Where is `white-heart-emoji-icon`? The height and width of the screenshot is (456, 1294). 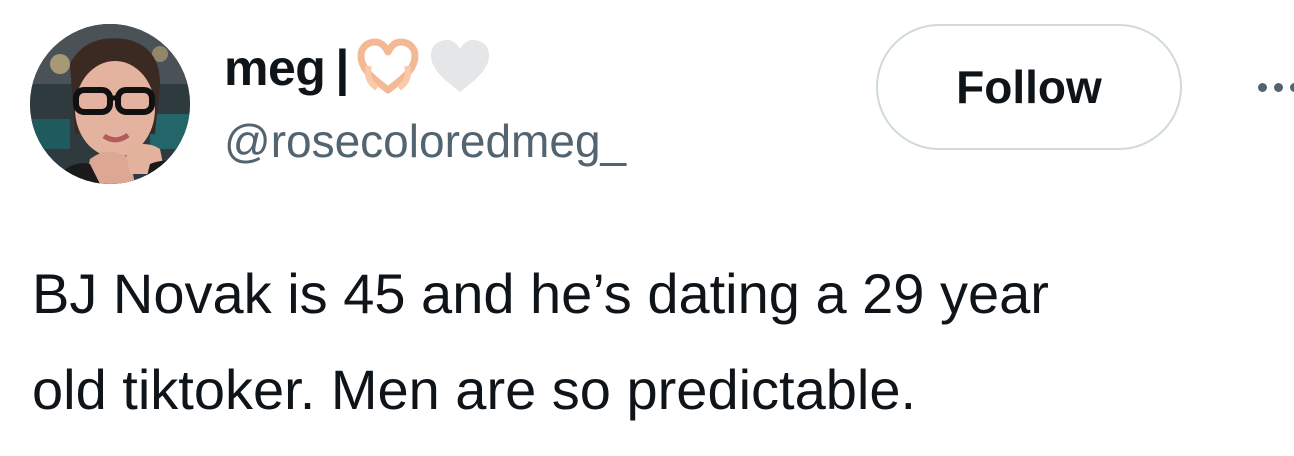
white-heart-emoji-icon is located at coordinates (460, 68).